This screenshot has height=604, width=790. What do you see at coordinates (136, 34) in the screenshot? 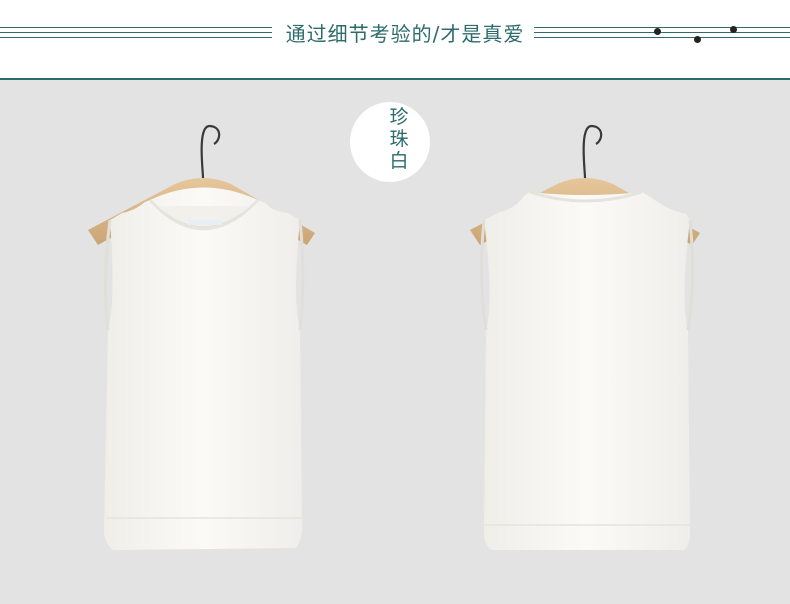
I see `decorative-lines-left` at bounding box center [136, 34].